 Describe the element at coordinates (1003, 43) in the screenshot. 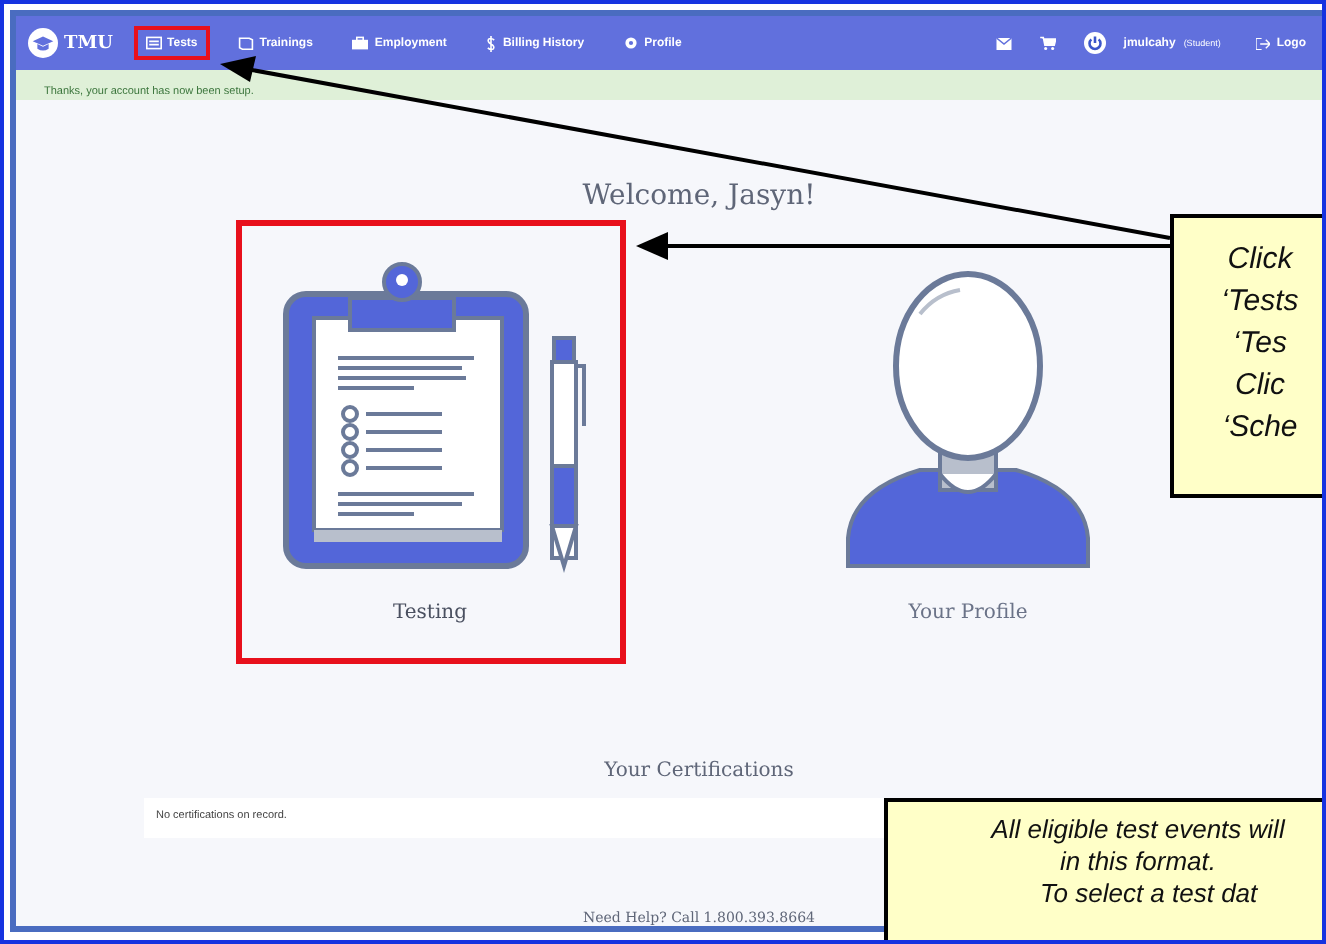

I see `mail-icon` at that location.